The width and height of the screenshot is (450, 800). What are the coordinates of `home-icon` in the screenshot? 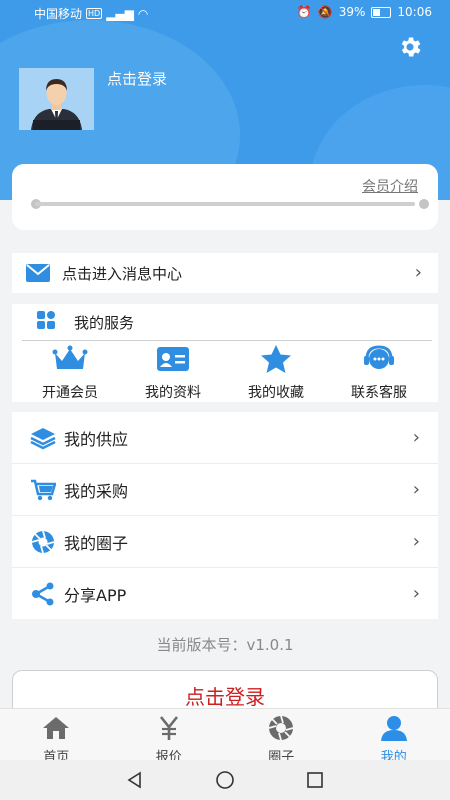 It's located at (56, 728).